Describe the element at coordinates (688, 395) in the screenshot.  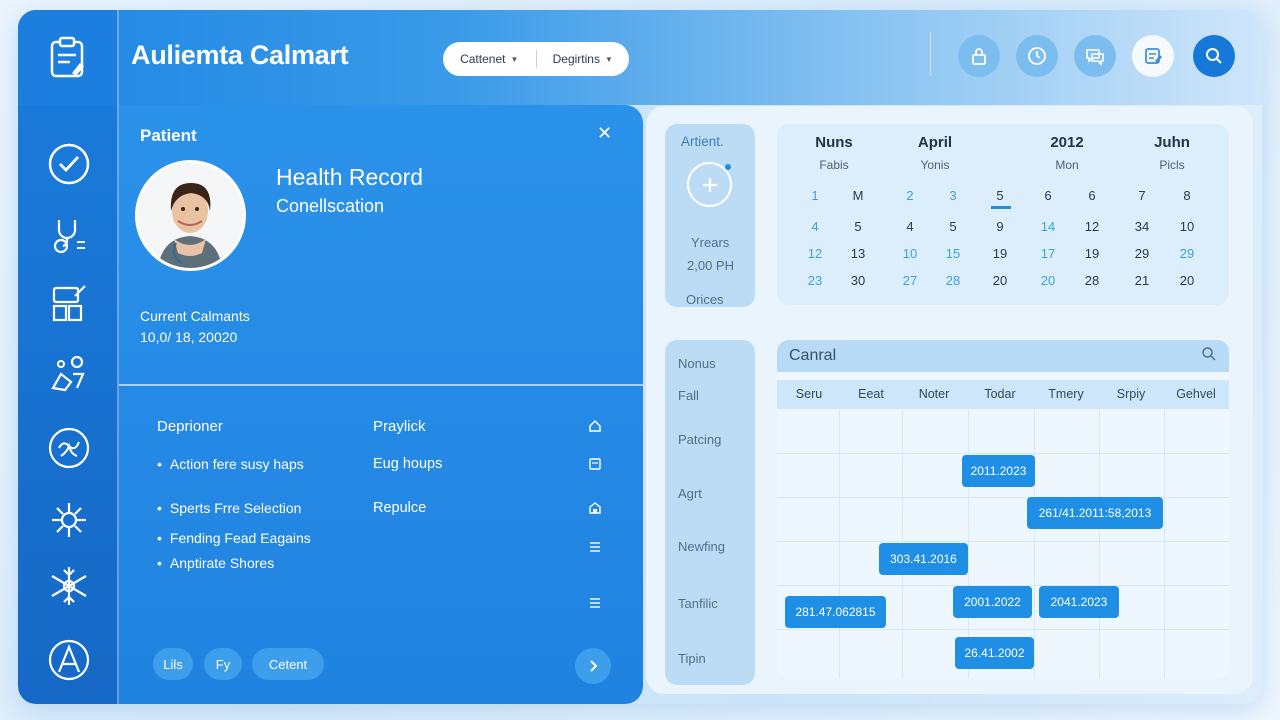
I see `list-item: Fall` at that location.